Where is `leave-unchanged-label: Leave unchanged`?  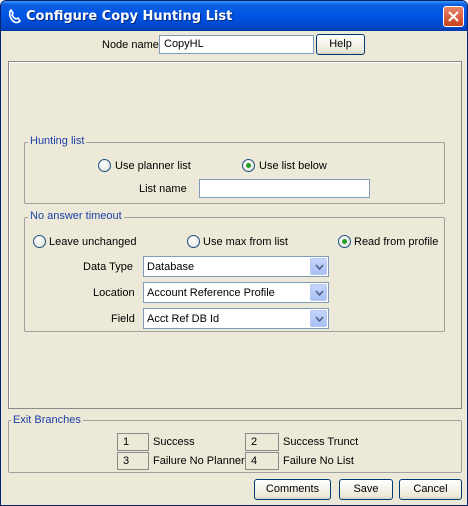
leave-unchanged-label: Leave unchanged is located at coordinates (93, 242).